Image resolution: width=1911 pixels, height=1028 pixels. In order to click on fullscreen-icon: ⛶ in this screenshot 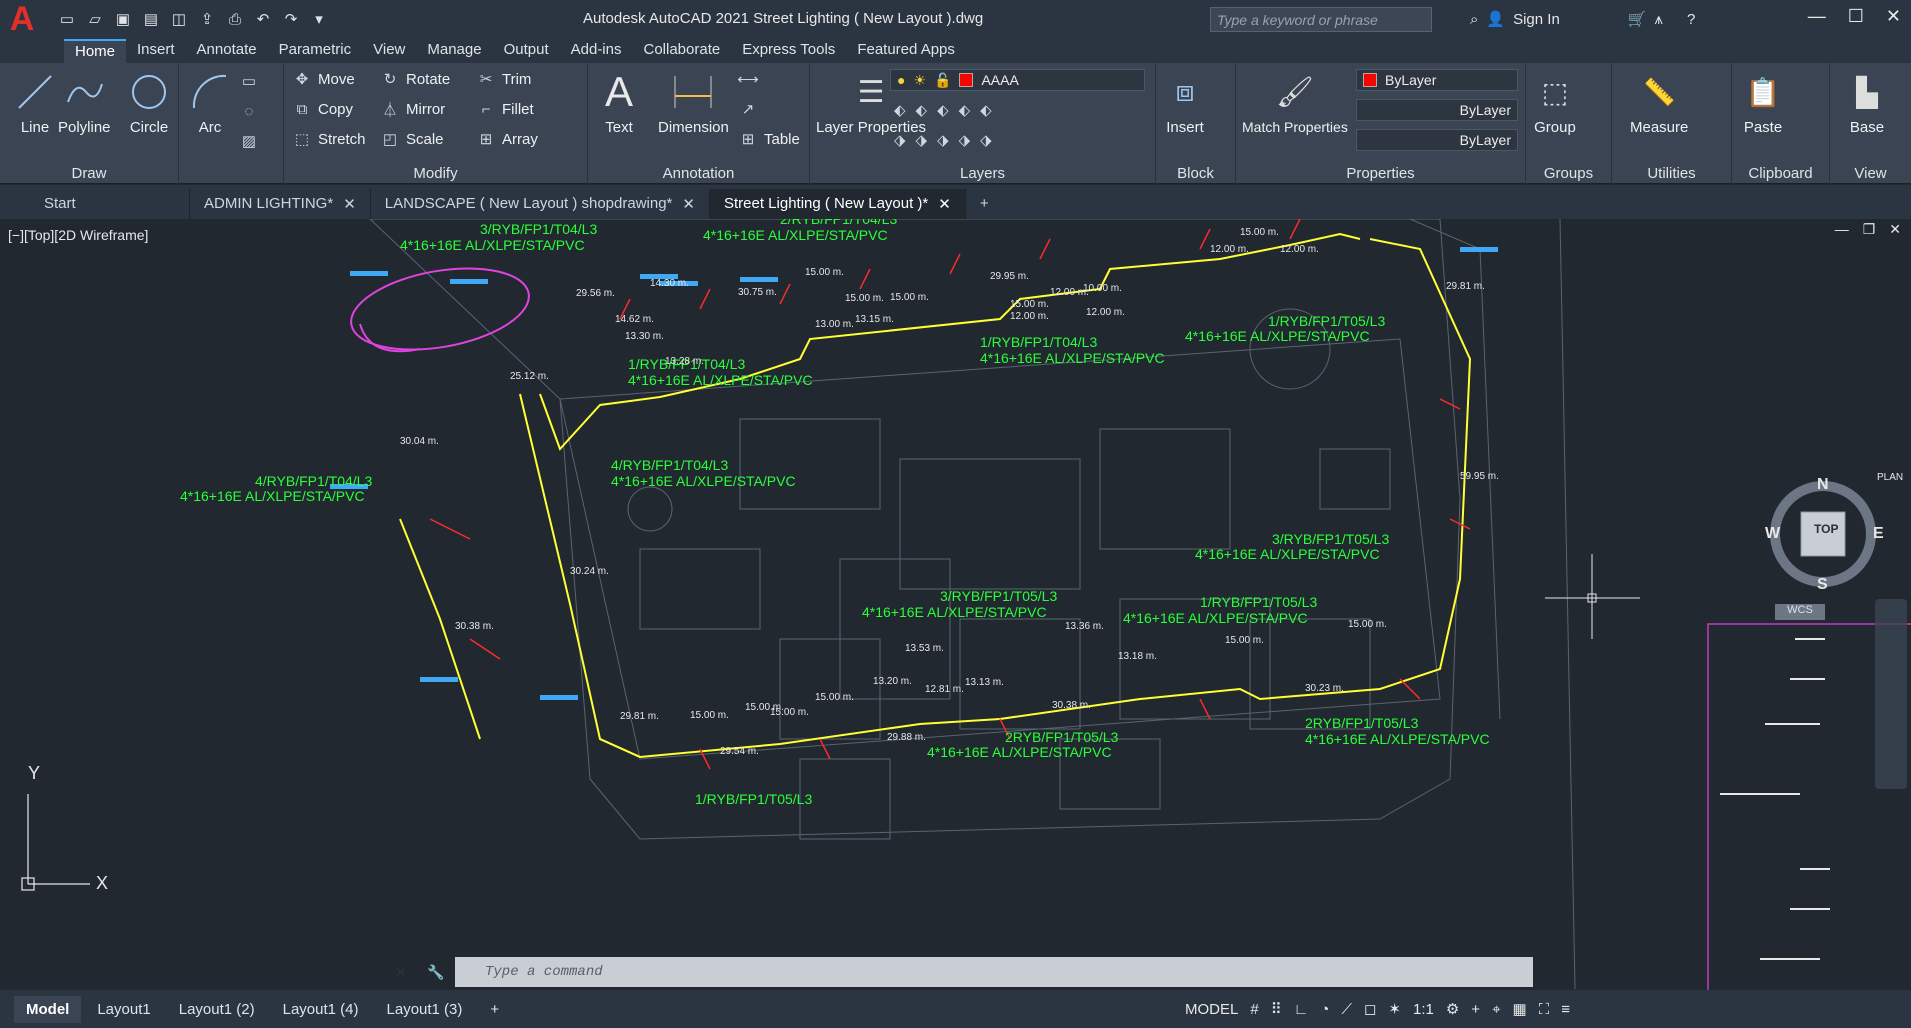, I will do `click(1544, 1009)`.